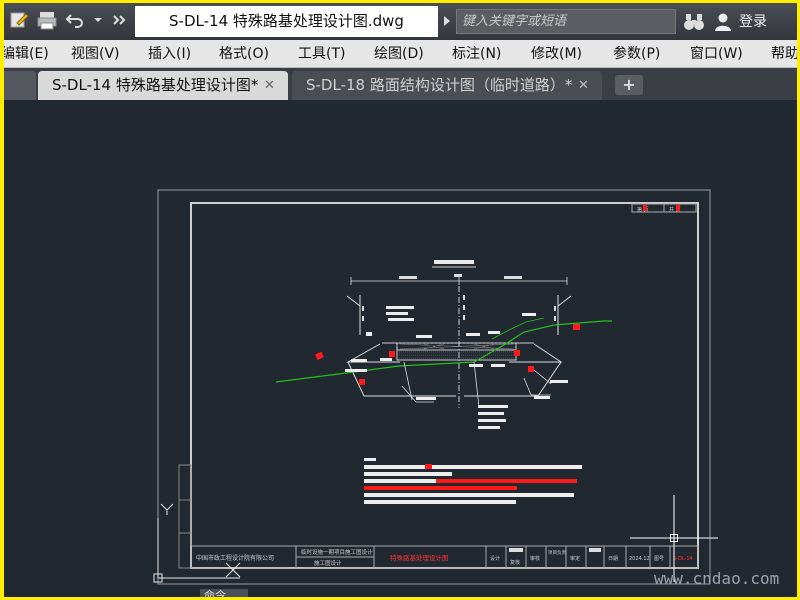 This screenshot has width=800, height=600. Describe the element at coordinates (495, 558) in the screenshot. I see `design-label: 设计` at that location.